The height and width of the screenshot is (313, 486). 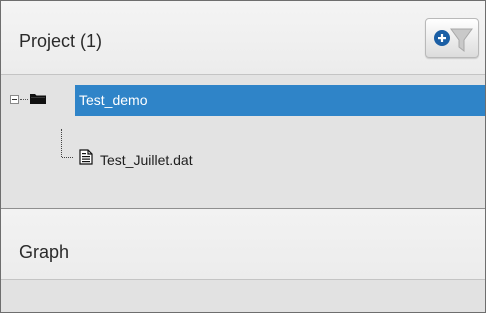 I want to click on add-circle-icon, so click(x=442, y=38).